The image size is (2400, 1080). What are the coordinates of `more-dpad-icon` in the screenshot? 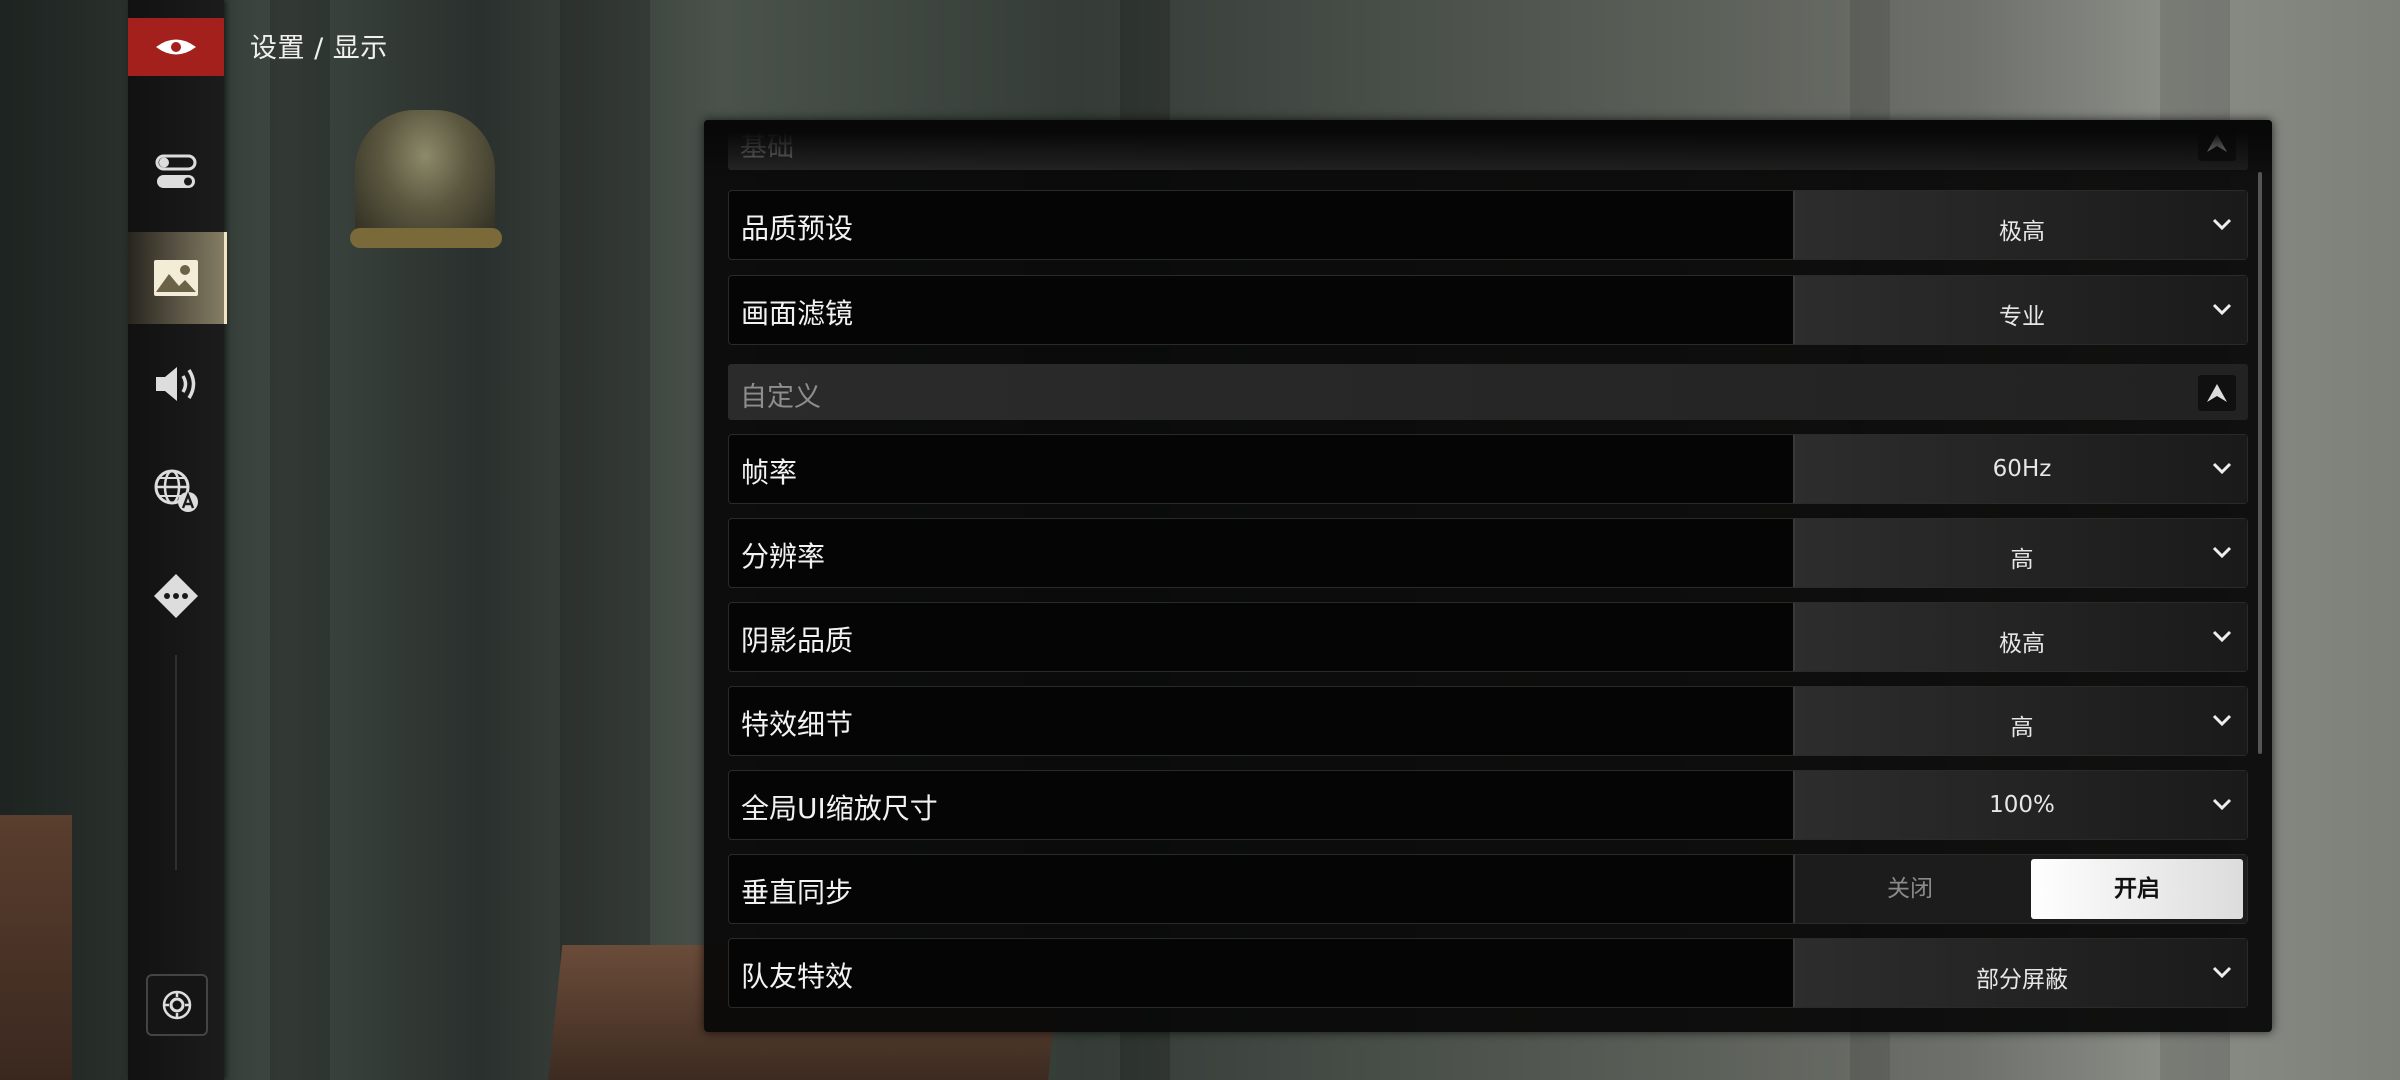 It's located at (176, 596).